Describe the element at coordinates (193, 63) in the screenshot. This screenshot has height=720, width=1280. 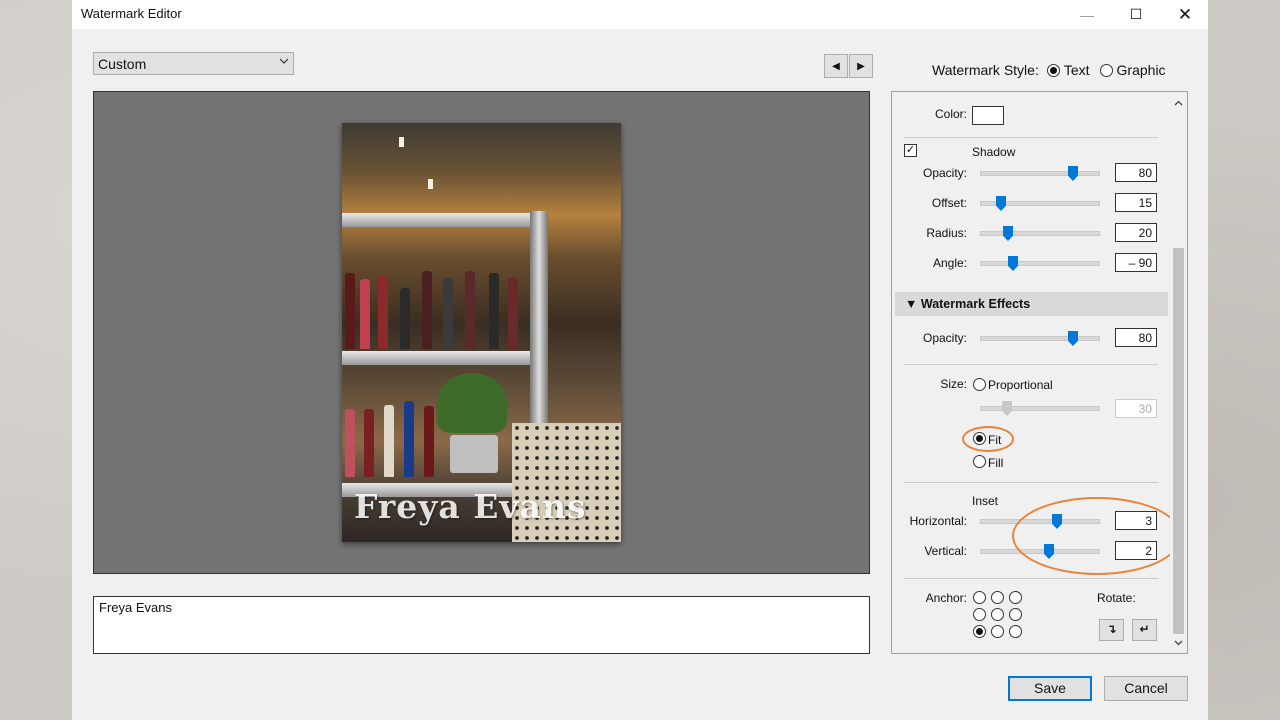
I see `preset-dropdown: Custom` at that location.